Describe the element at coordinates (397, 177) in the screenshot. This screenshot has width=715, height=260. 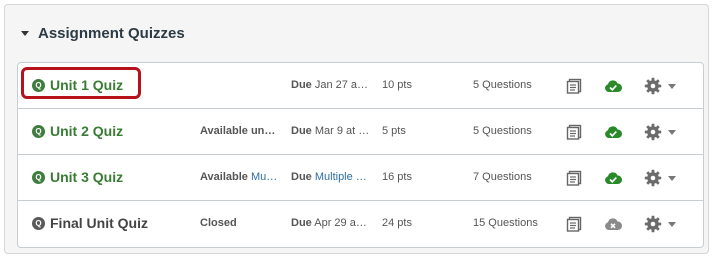
I see `points: 16 pts` at that location.